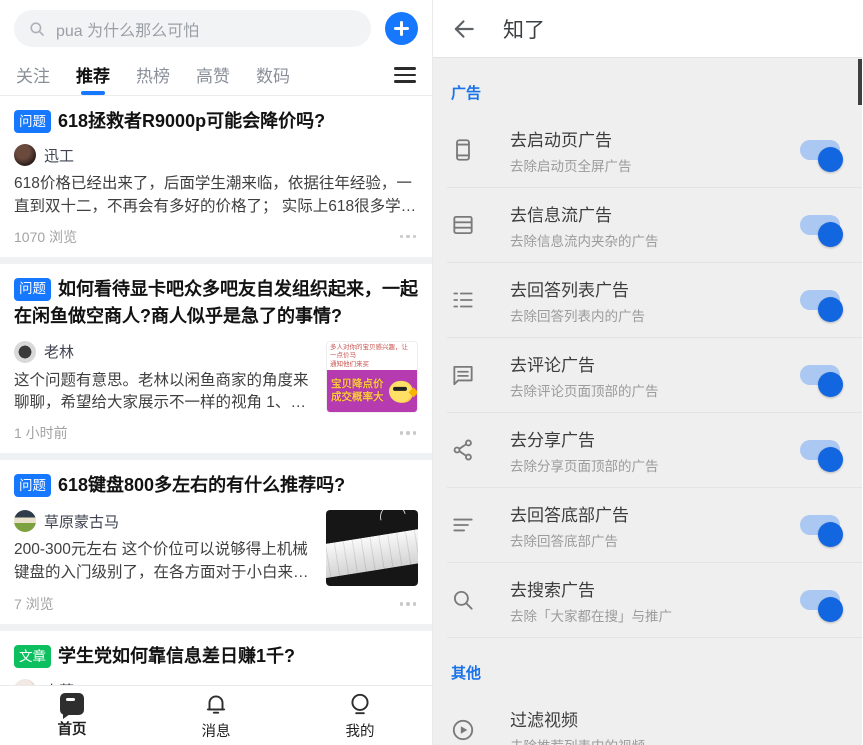  Describe the element at coordinates (463, 730) in the screenshot. I see `play-icon` at that location.